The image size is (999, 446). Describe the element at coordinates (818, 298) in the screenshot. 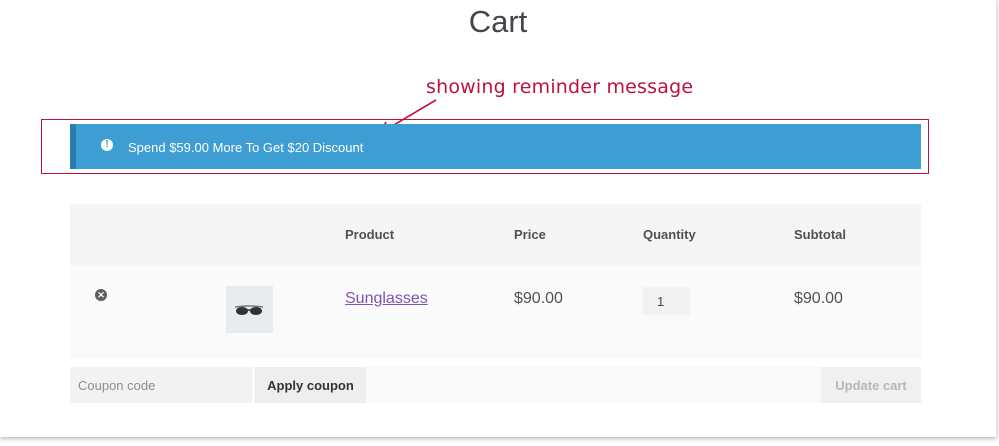

I see `item-subtotal: $90.00` at that location.